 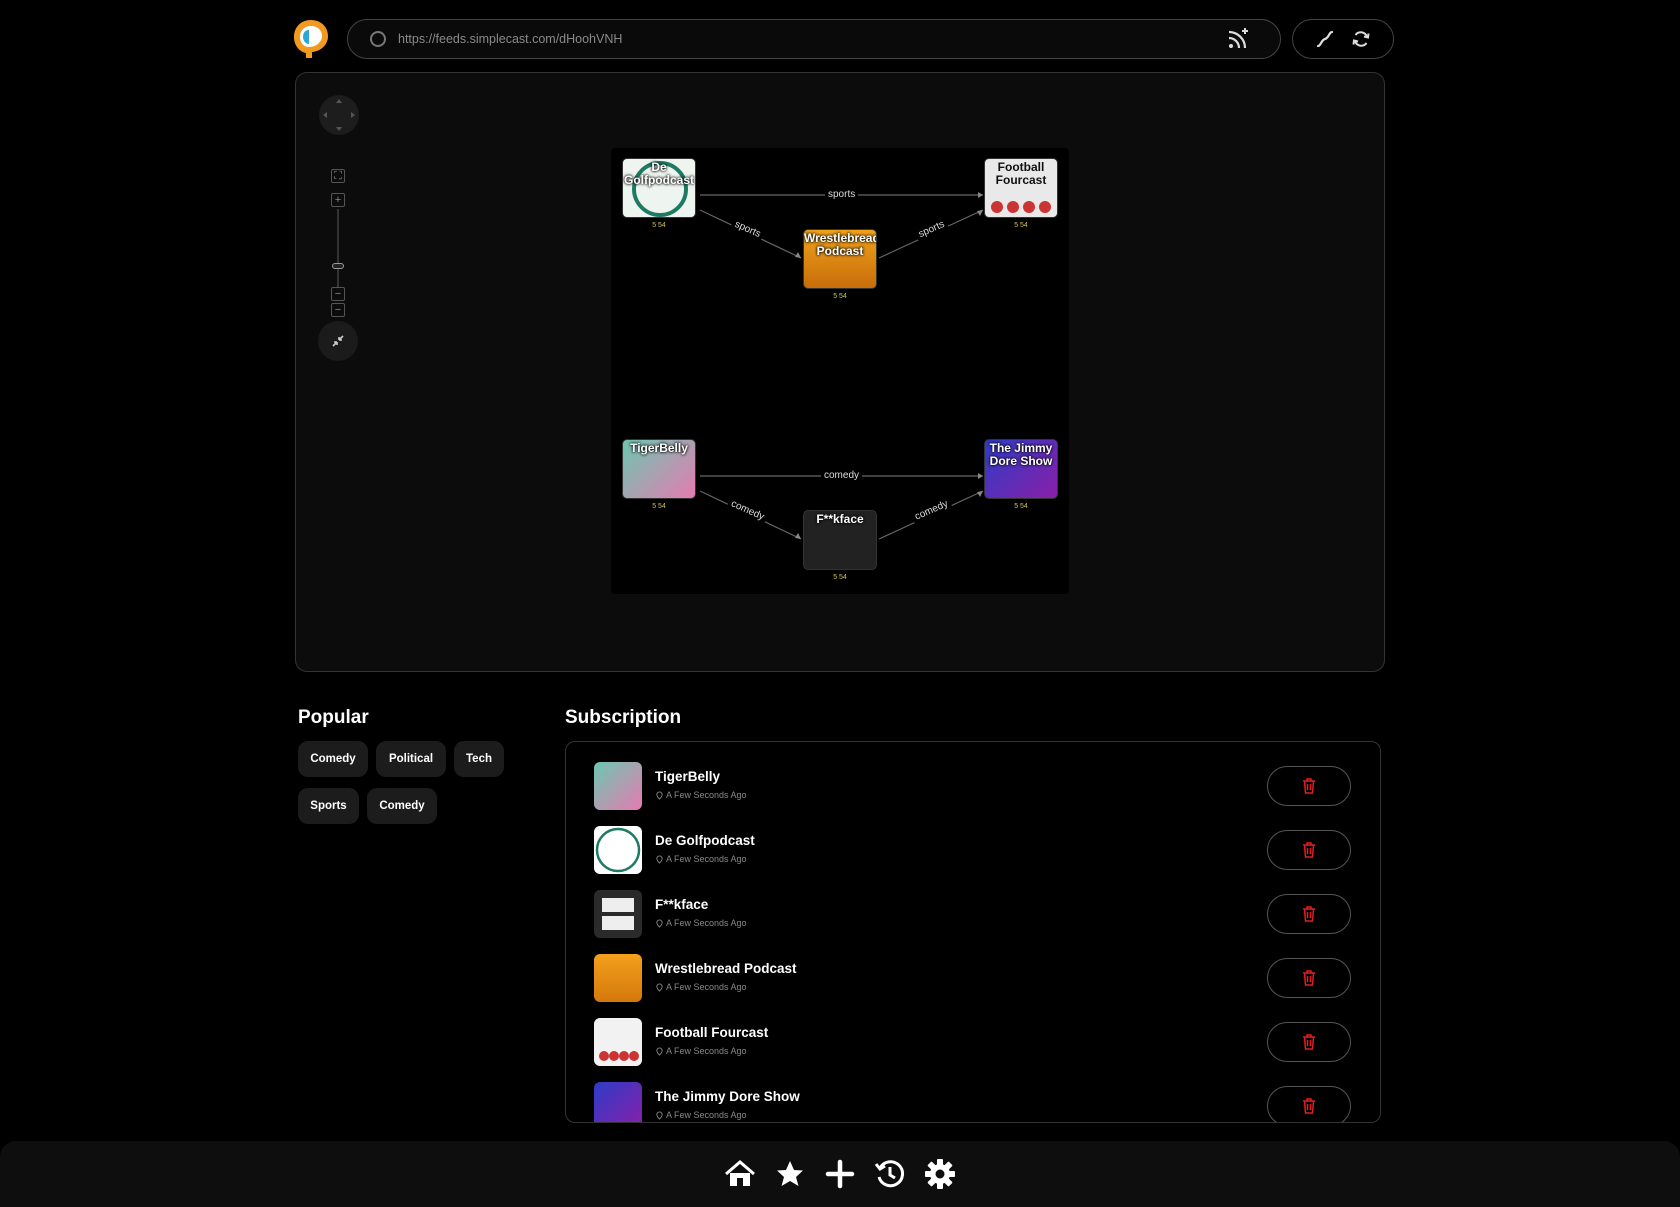 What do you see at coordinates (1021, 188) in the screenshot?
I see `graph-node-football: Football Fourcast` at bounding box center [1021, 188].